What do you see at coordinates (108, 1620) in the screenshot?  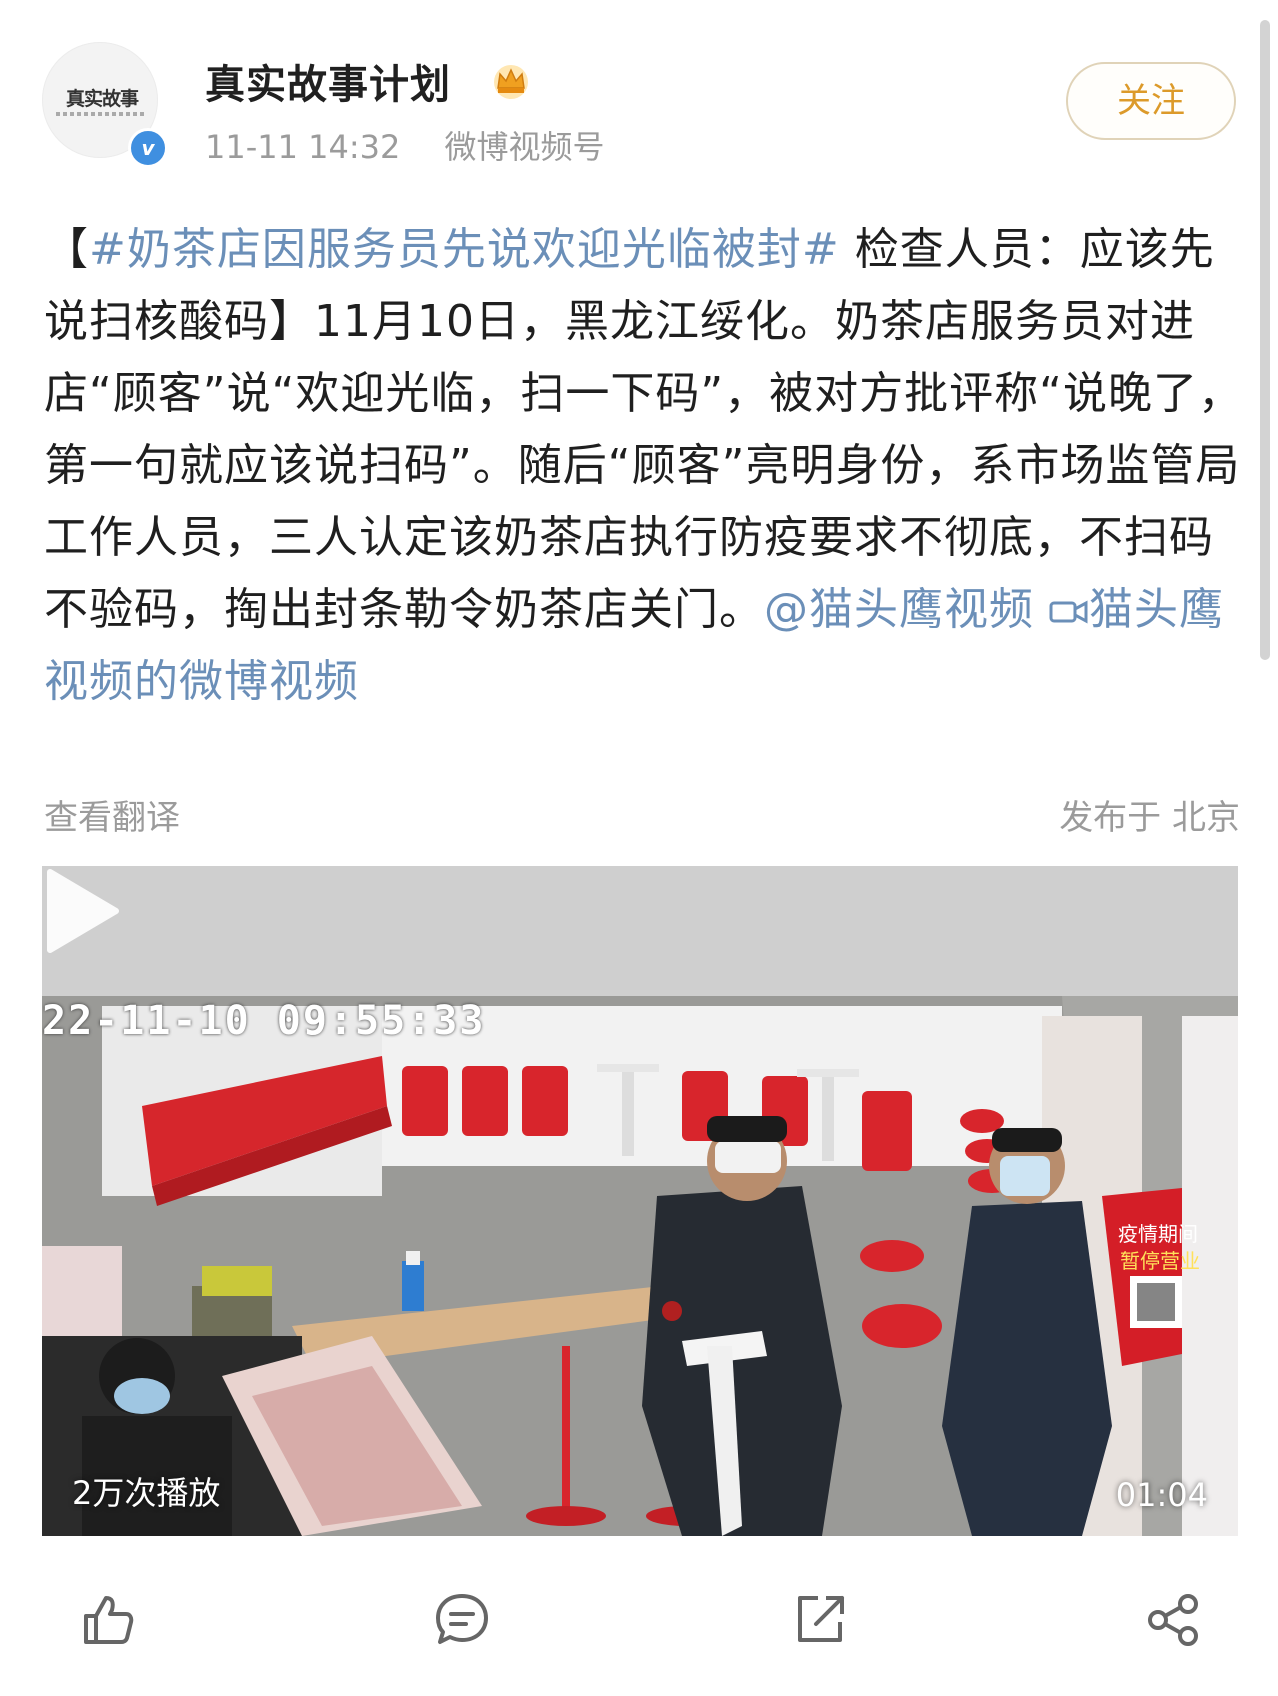 I see `thumbs-up-icon` at bounding box center [108, 1620].